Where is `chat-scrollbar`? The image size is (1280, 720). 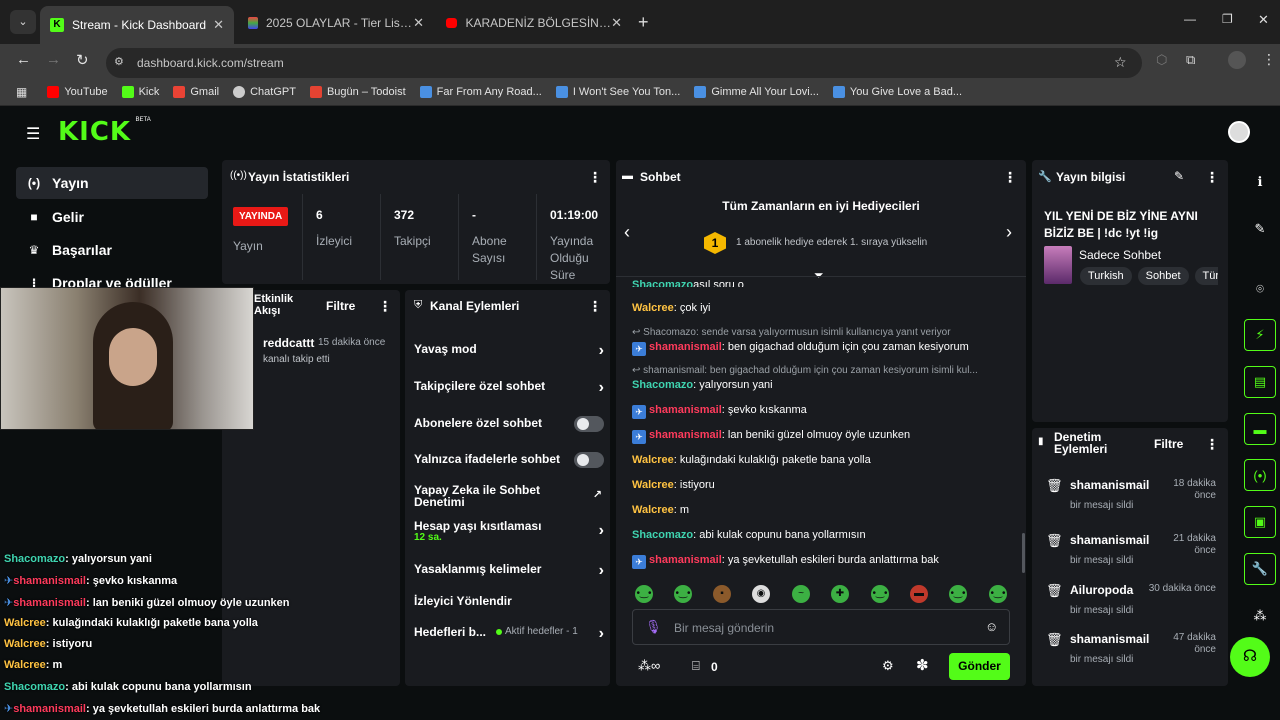 chat-scrollbar is located at coordinates (1023, 553).